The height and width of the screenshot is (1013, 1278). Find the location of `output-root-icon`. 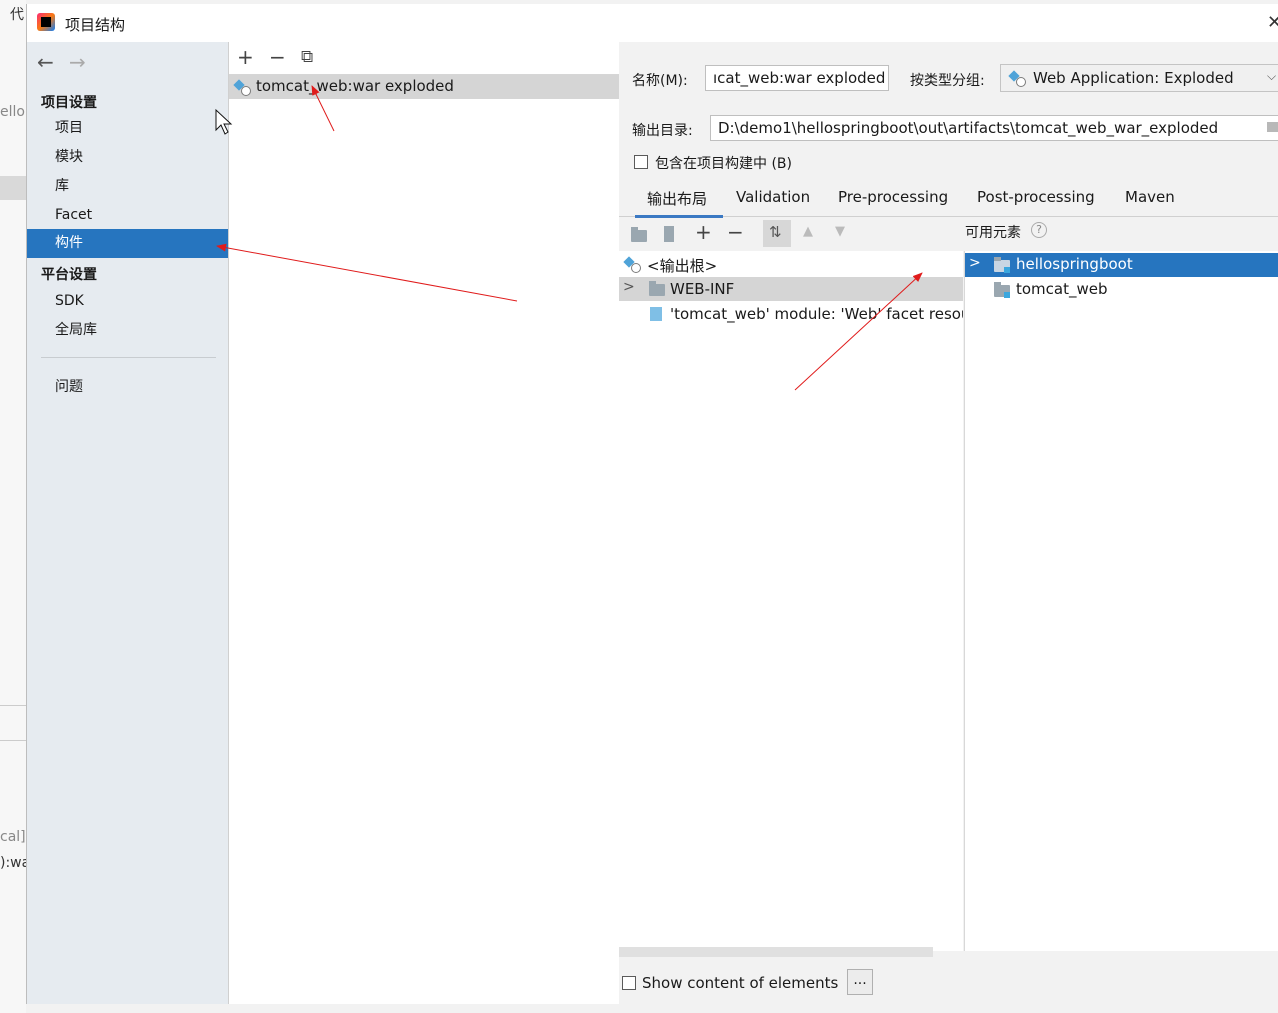

output-root-icon is located at coordinates (633, 265).